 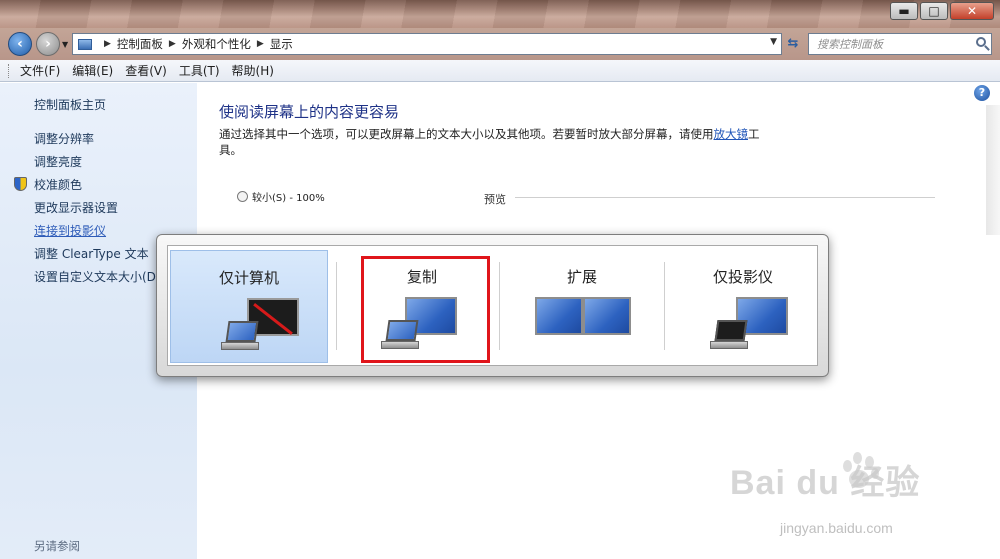 What do you see at coordinates (248, 278) in the screenshot?
I see `option-label: 仅计算机` at bounding box center [248, 278].